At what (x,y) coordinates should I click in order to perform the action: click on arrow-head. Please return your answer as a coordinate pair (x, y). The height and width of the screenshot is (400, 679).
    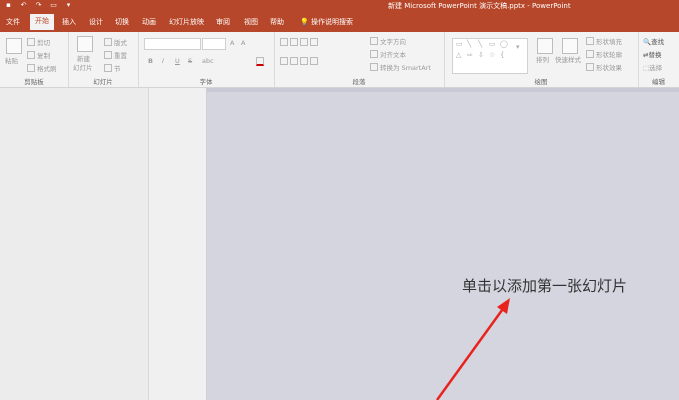
    Looking at the image, I should click on (503, 306).